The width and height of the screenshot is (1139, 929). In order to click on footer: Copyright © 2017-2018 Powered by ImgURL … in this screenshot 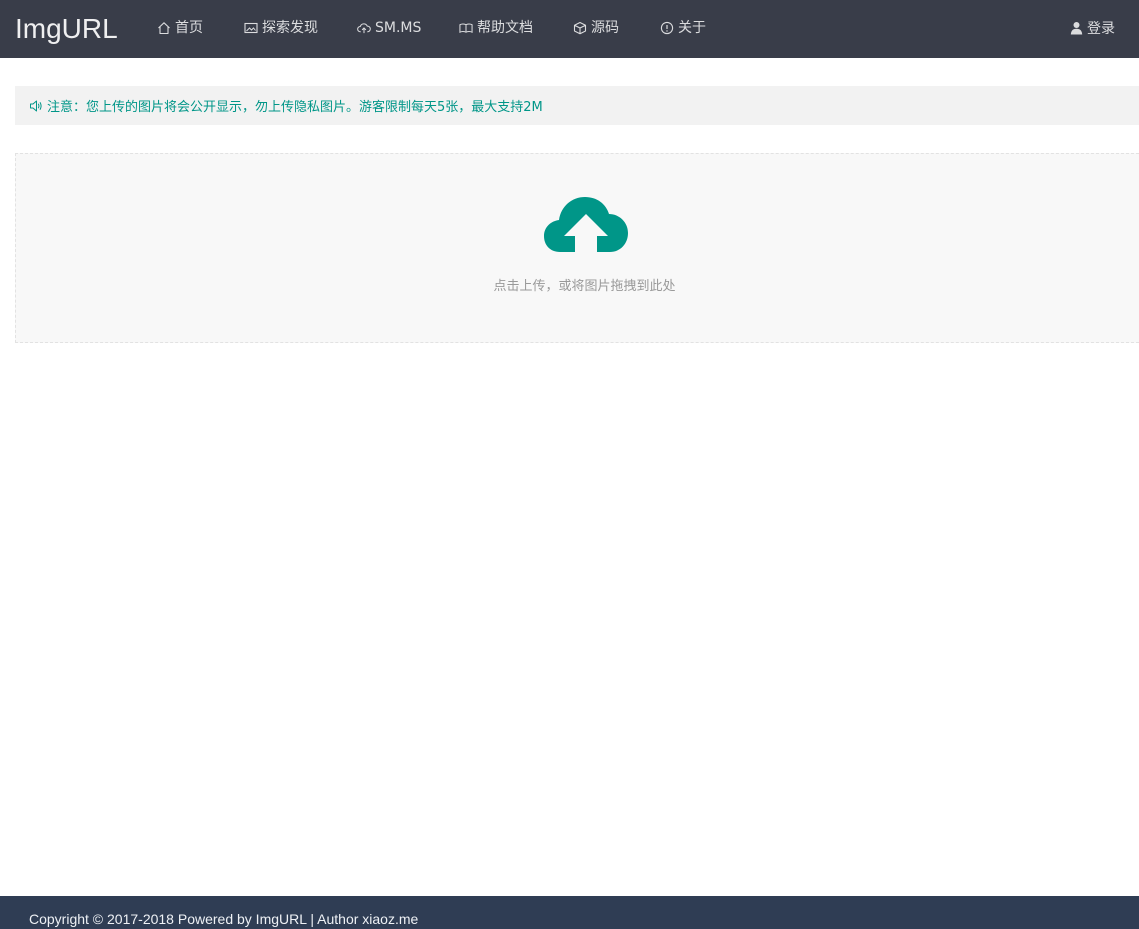, I will do `click(569, 912)`.